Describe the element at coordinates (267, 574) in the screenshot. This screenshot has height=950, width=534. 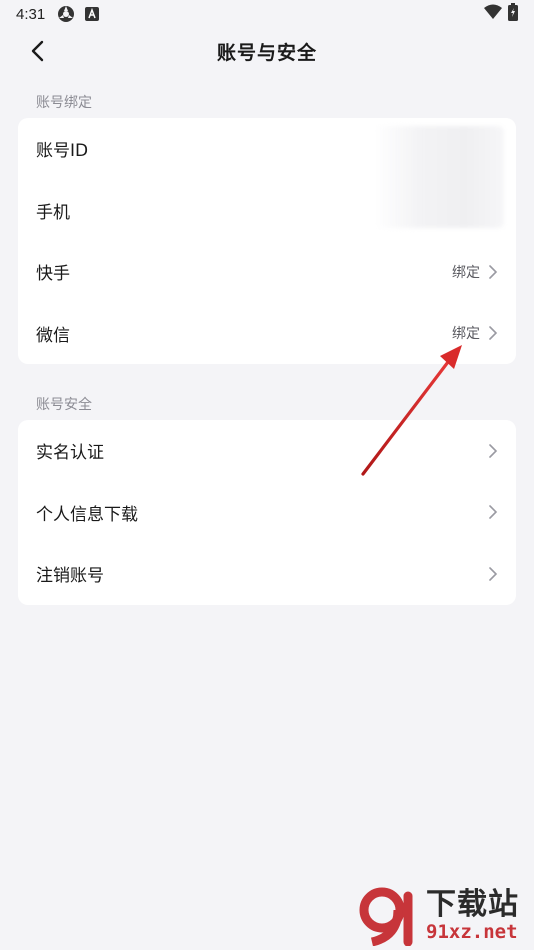
I see `row-cancel-account: 注销账号` at that location.